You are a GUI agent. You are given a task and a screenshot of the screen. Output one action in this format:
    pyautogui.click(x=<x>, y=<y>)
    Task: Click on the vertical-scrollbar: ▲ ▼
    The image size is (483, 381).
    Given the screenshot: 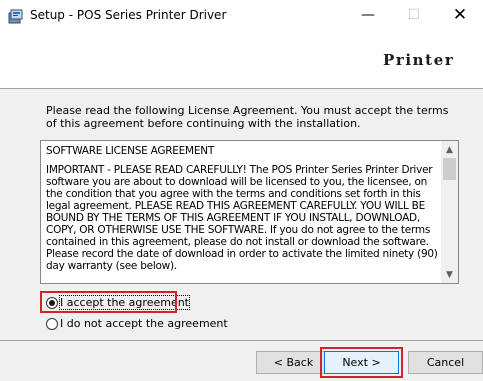 What is the action you would take?
    pyautogui.click(x=449, y=212)
    